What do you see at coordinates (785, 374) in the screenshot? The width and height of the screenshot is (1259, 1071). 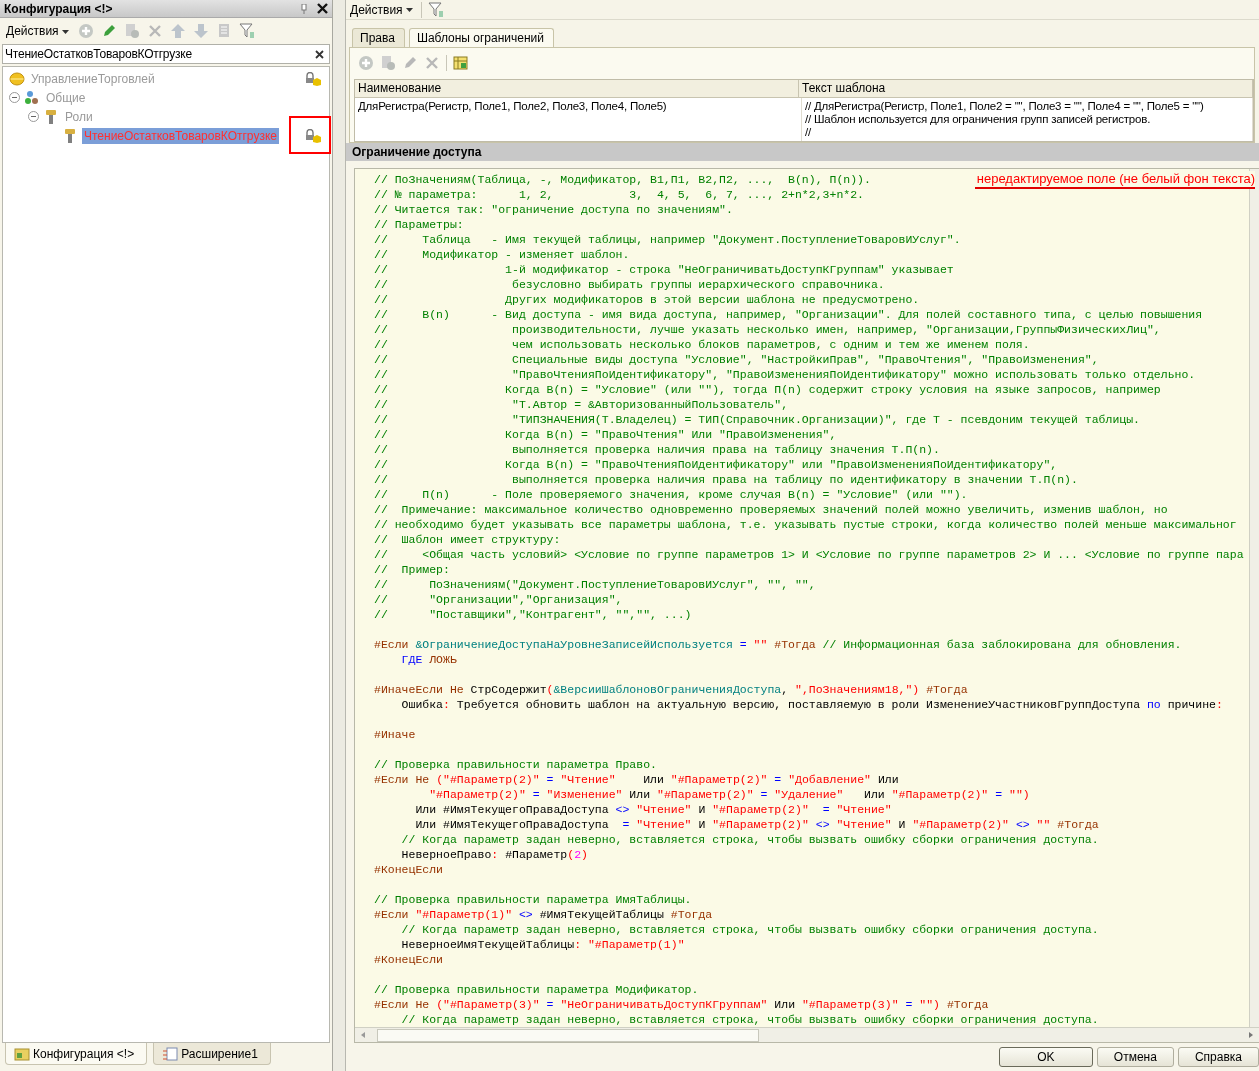 I see `code-line: // "ПравоЧтенияПоИдентификатору", "ПравоИзмененияПоИдентификатору" можно использовать только отдельно.` at bounding box center [785, 374].